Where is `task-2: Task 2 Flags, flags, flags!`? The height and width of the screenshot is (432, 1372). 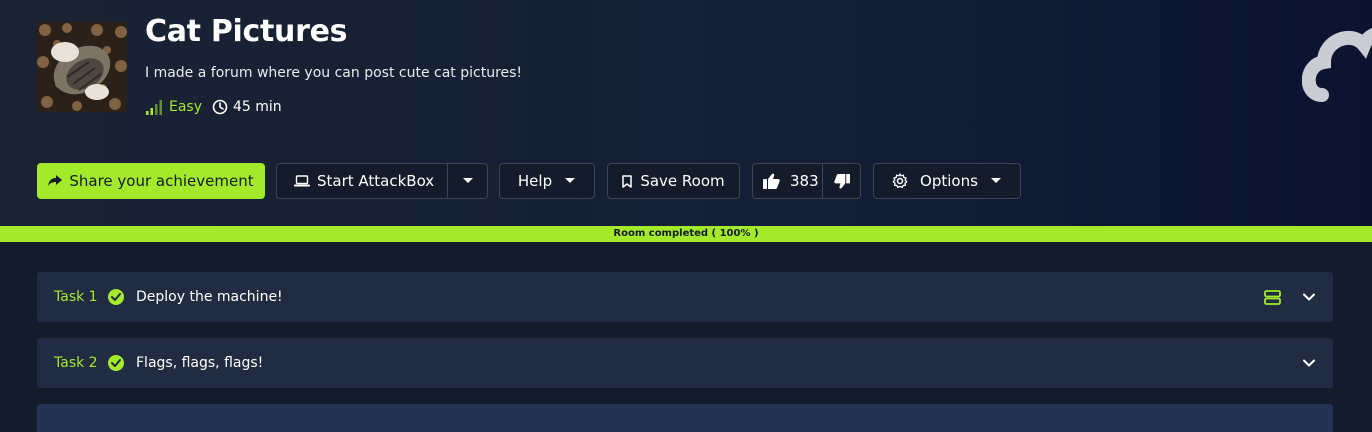
task-2: Task 2 Flags, flags, flags! is located at coordinates (685, 363).